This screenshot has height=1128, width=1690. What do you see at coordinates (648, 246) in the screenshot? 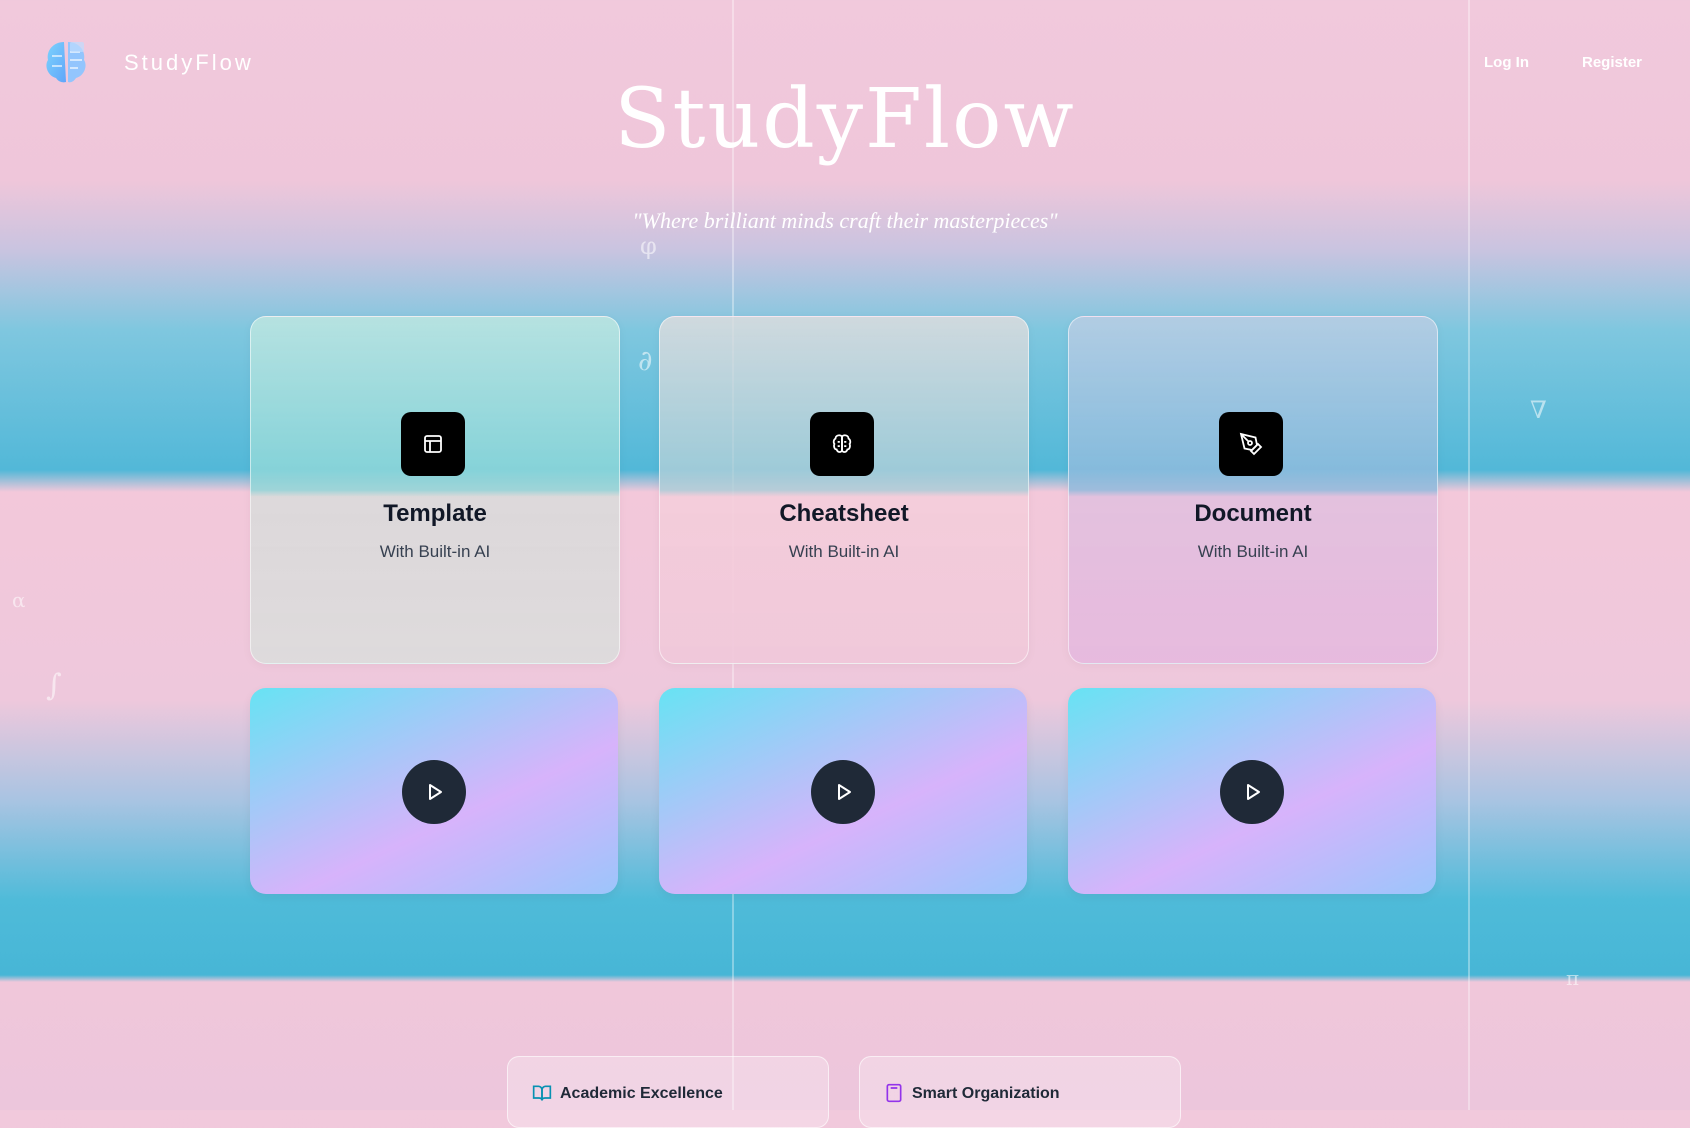
I see `decorative-symbol: φ` at bounding box center [648, 246].